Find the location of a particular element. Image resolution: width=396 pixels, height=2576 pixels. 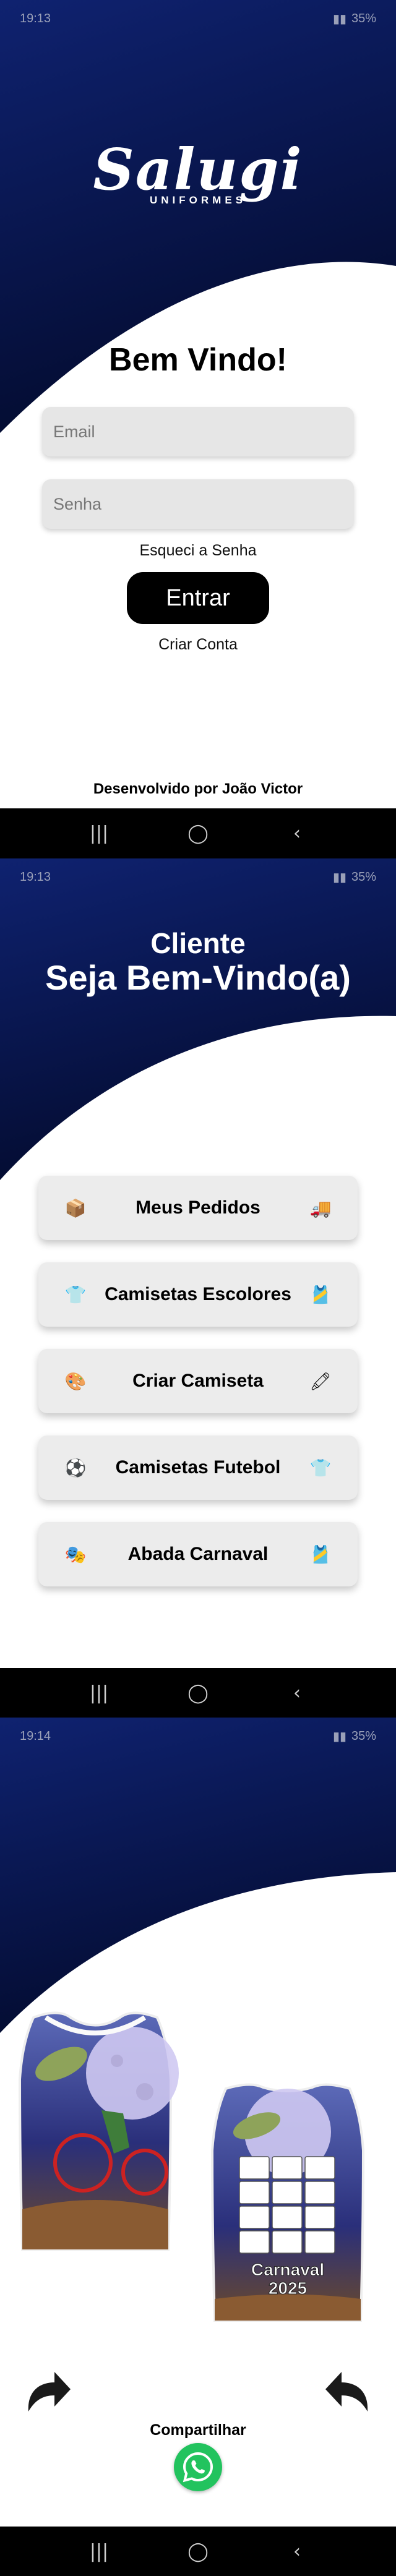

menu-item-abada-carnaval: 🎭 Abada Carnaval 🎽 is located at coordinates (198, 1554).